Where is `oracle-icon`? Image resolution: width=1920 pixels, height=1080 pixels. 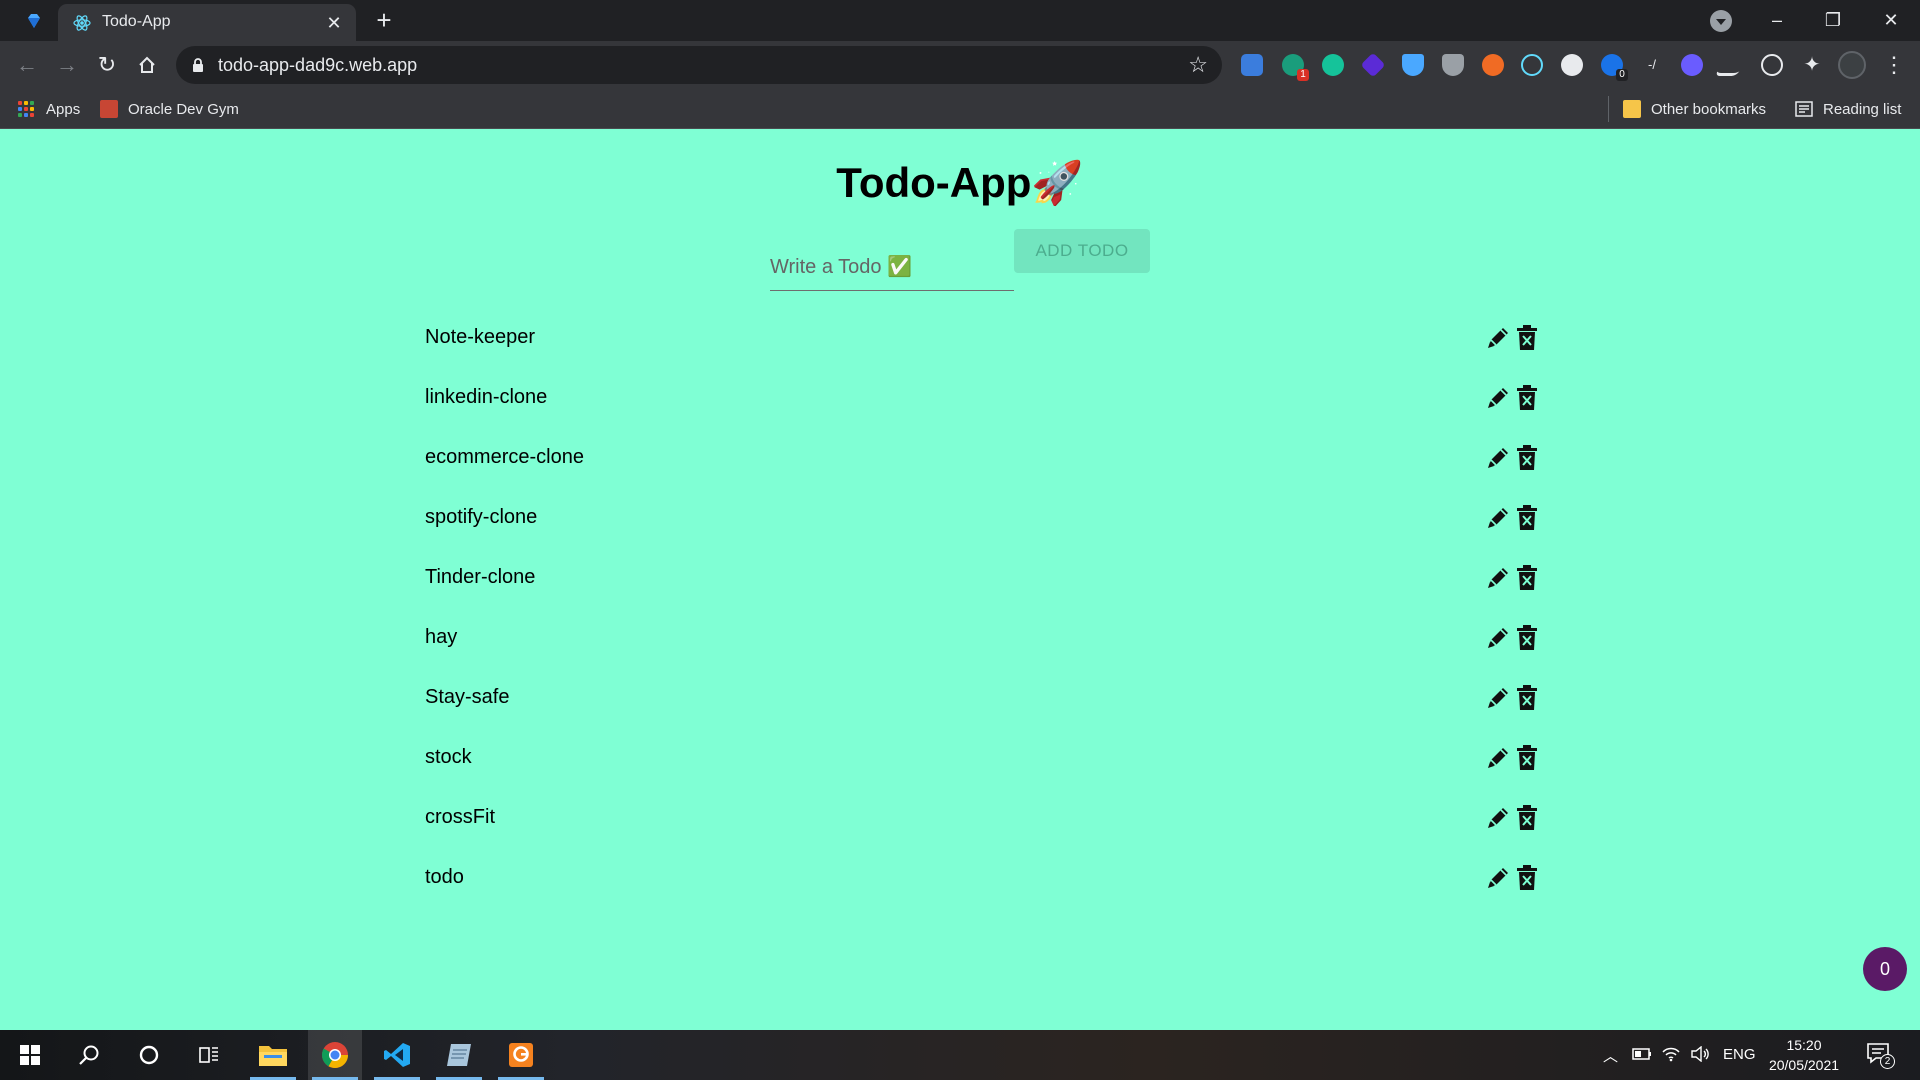 oracle-icon is located at coordinates (109, 109).